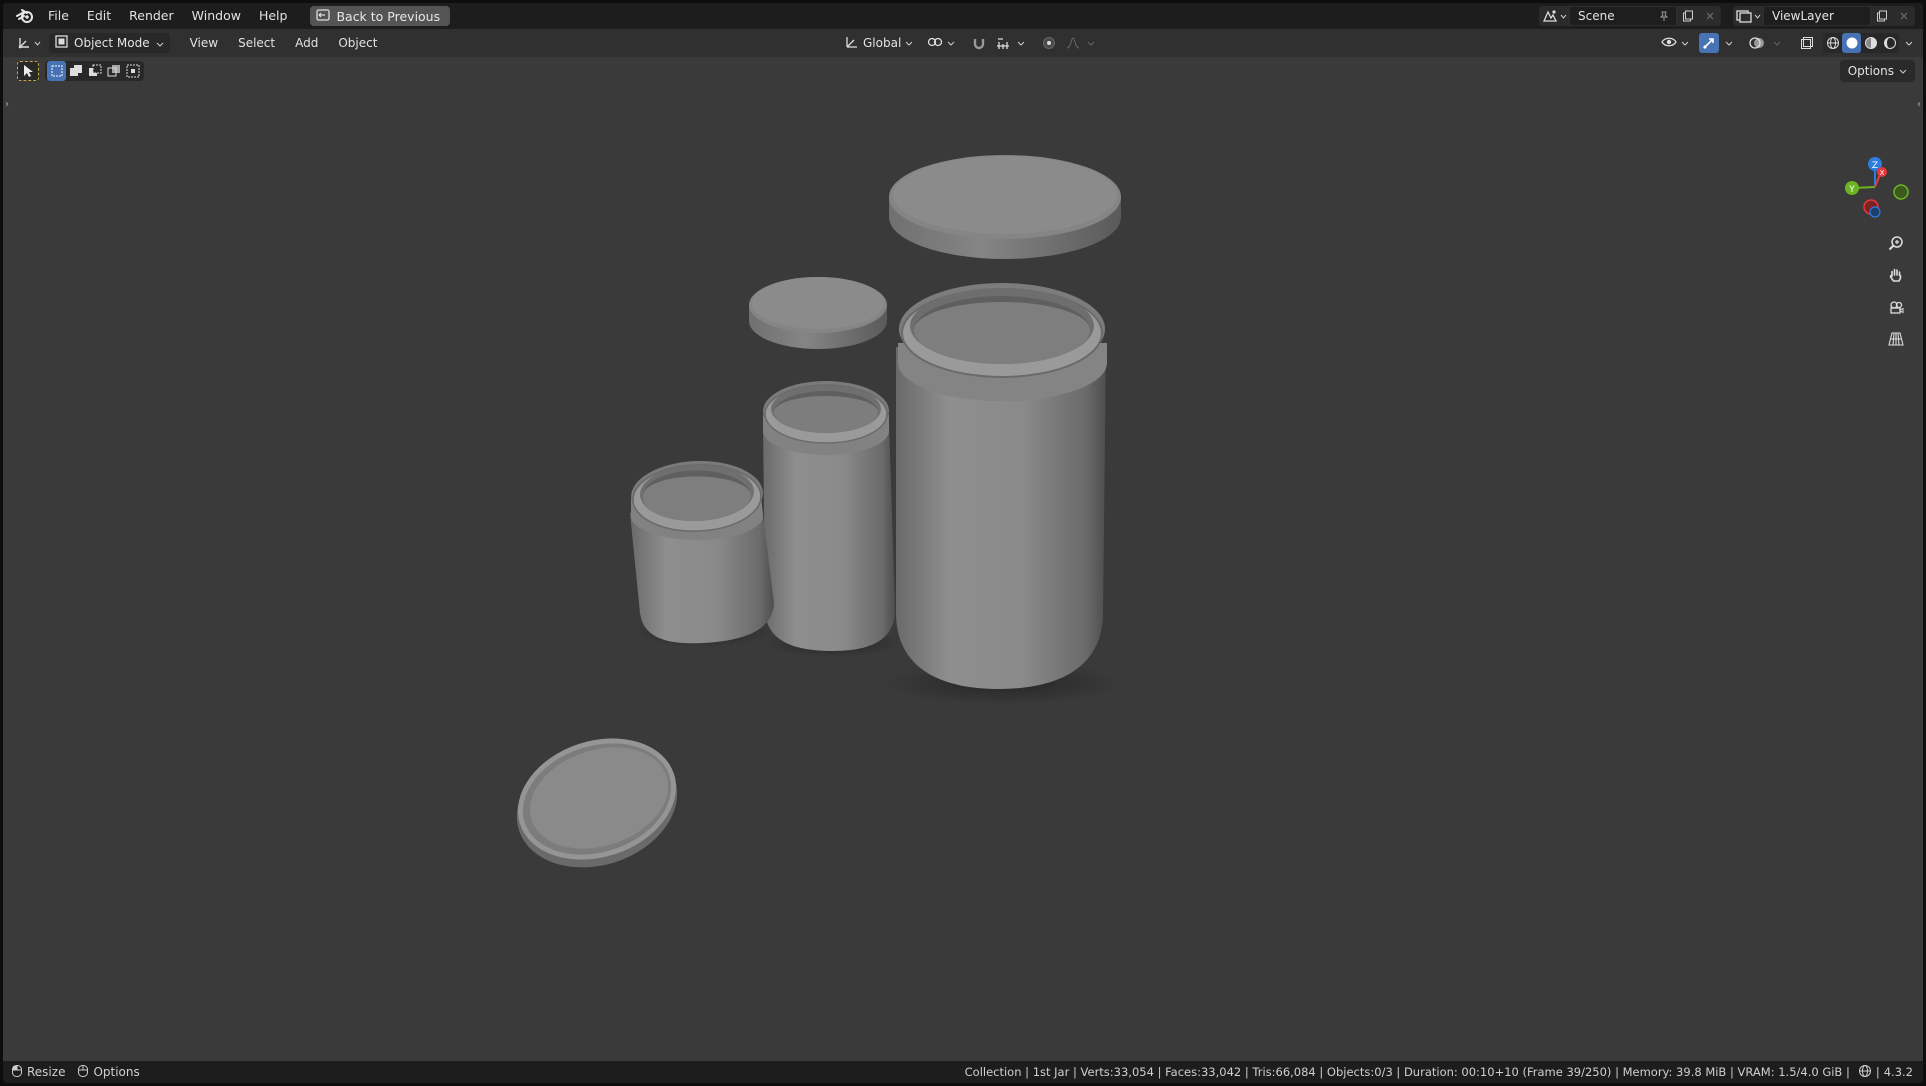 The height and width of the screenshot is (1086, 1926). I want to click on view-layer-browse-icon, so click(1748, 16).